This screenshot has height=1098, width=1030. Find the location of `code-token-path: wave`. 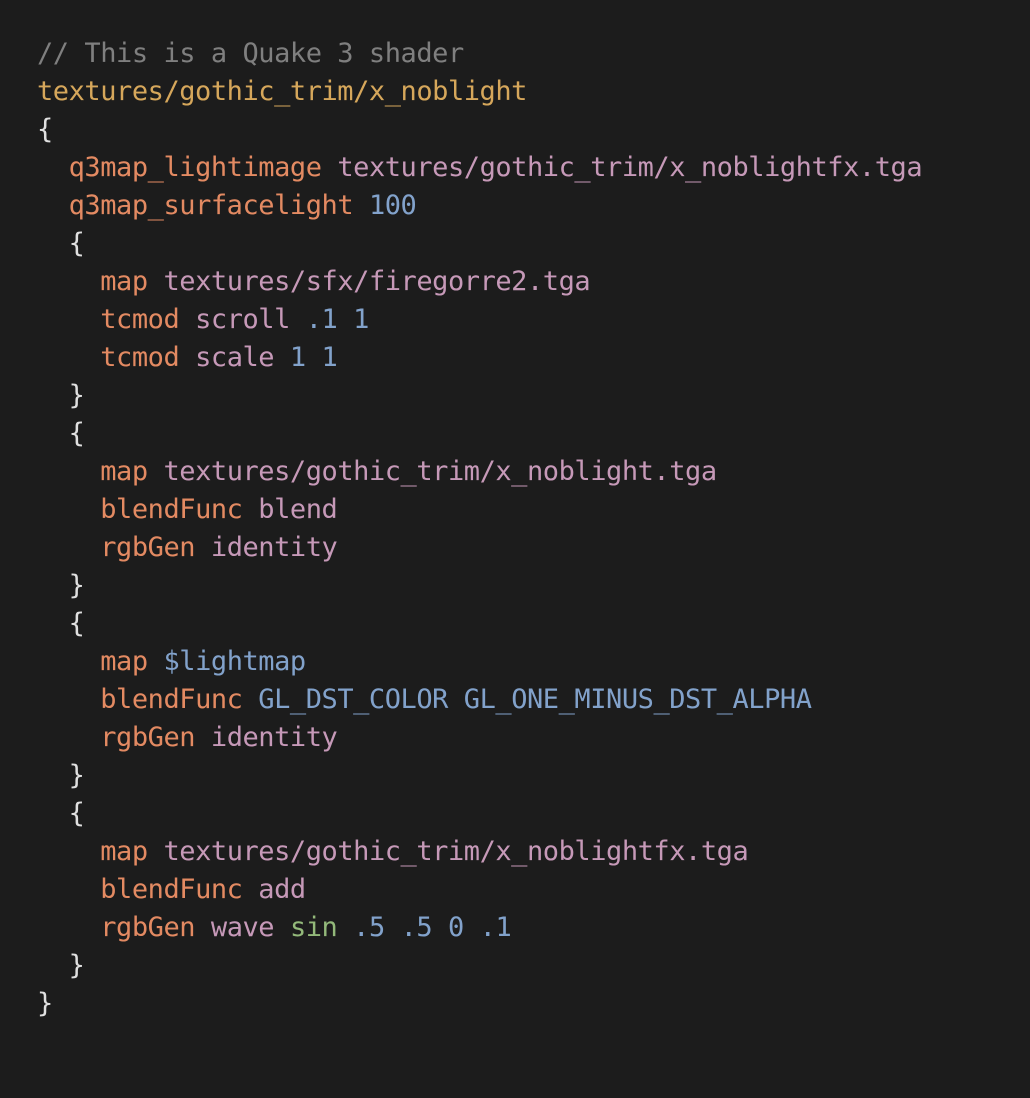

code-token-path: wave is located at coordinates (242, 927).